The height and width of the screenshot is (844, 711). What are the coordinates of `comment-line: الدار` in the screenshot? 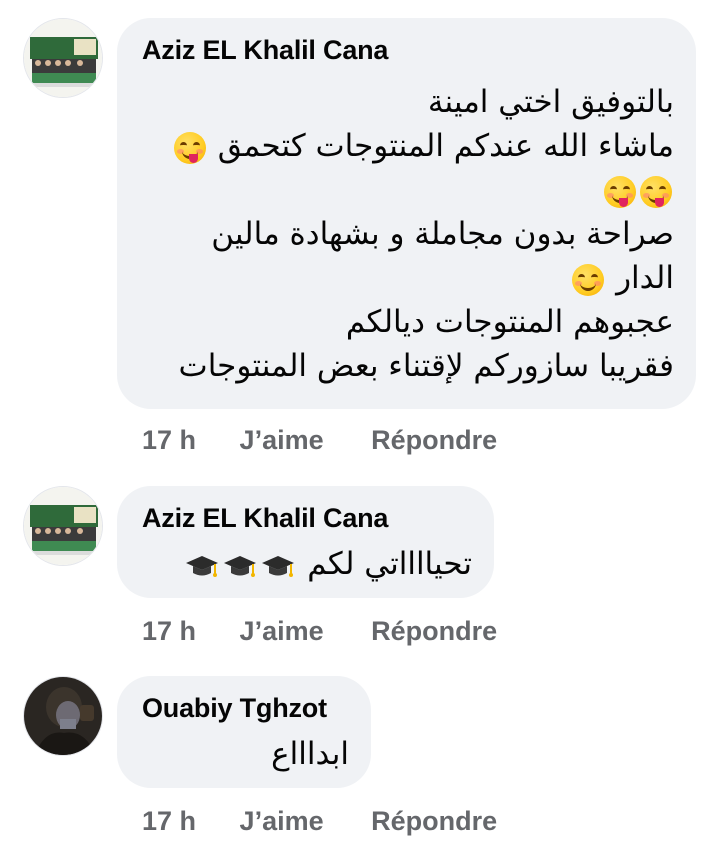 It's located at (645, 278).